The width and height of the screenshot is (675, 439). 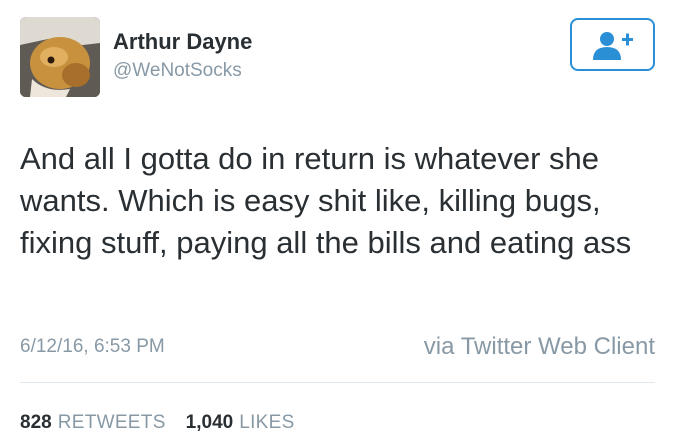 I want to click on likes-label: LIKES, so click(x=266, y=422).